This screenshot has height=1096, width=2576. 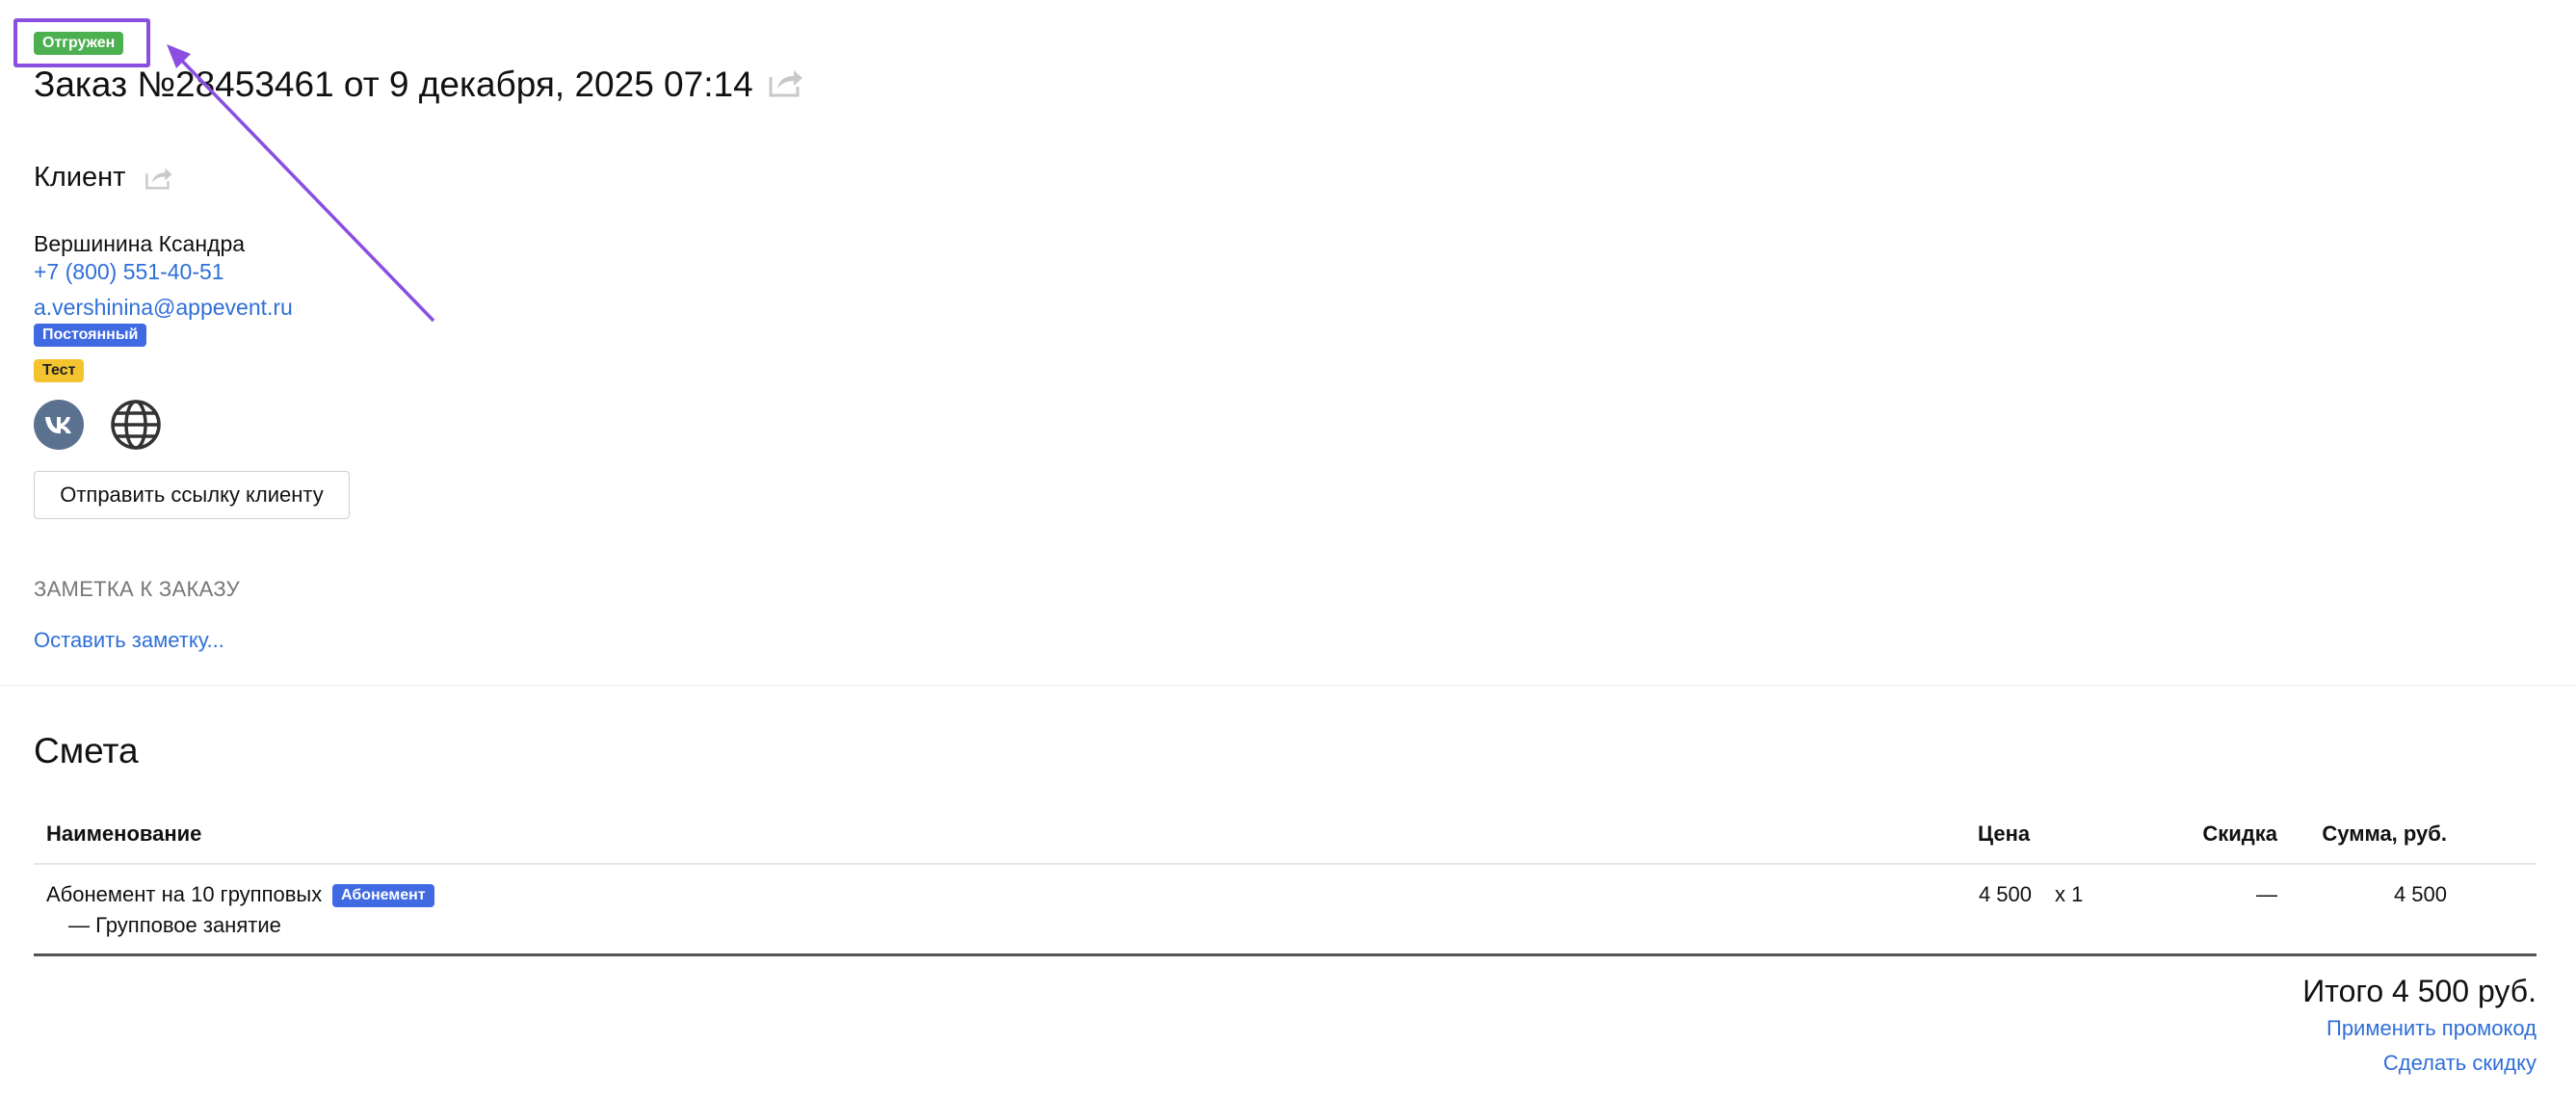 I want to click on globe-icon, so click(x=136, y=425).